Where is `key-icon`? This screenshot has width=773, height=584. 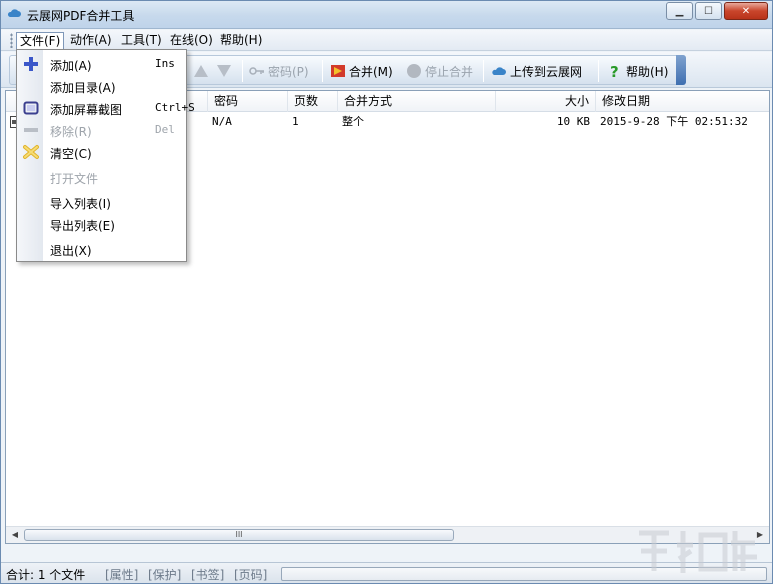 key-icon is located at coordinates (256, 71).